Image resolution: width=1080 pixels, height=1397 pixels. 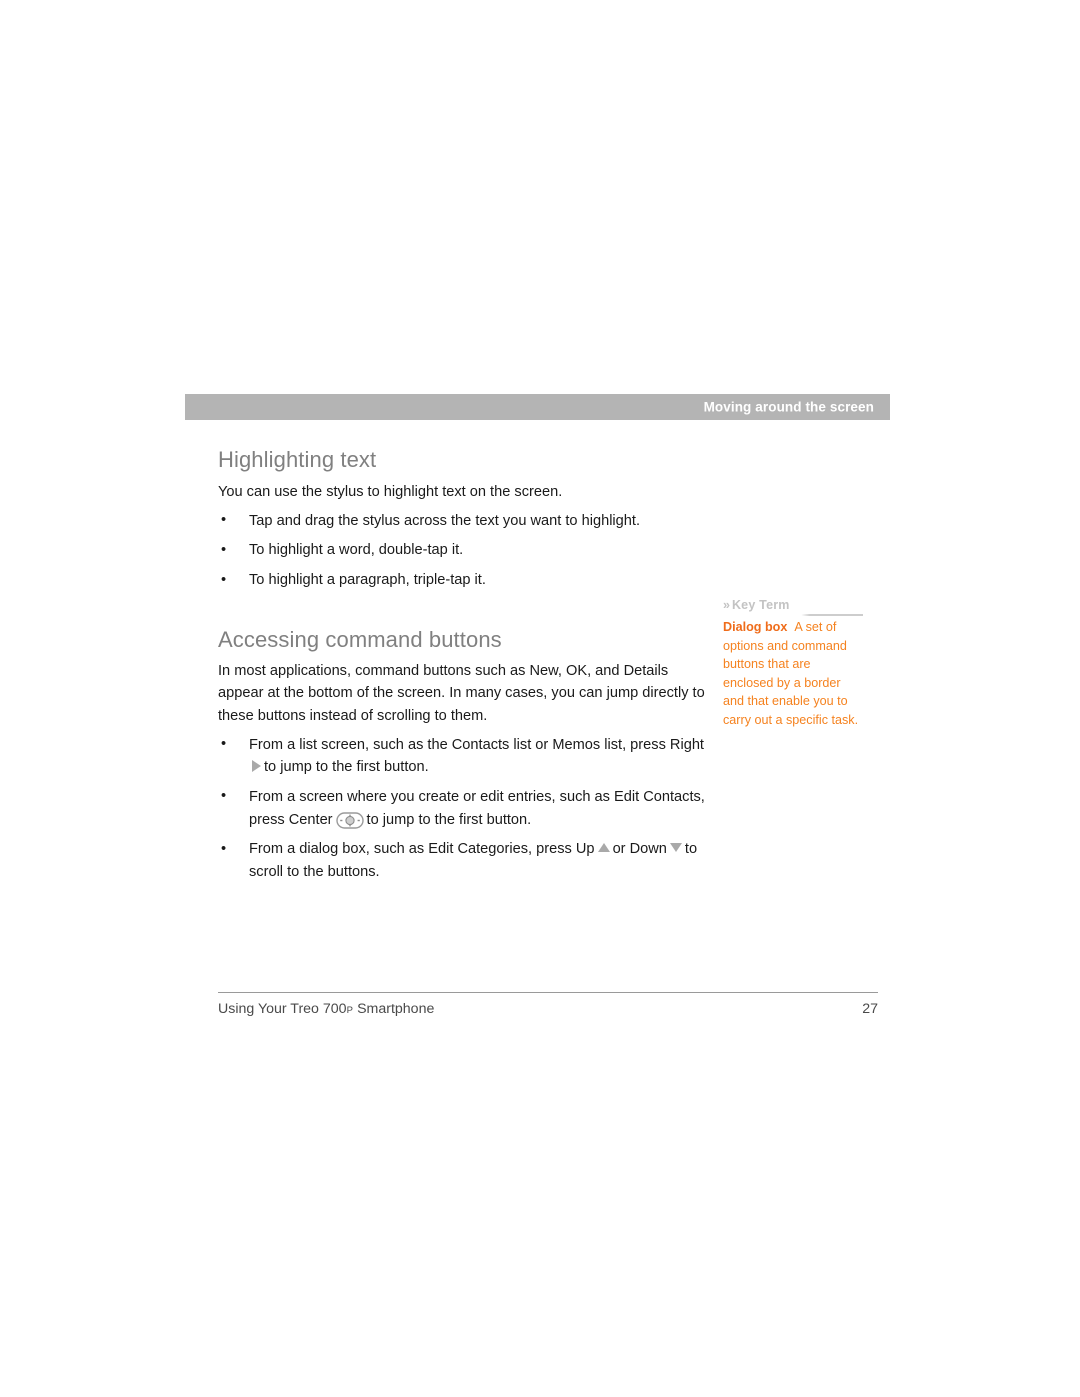 What do you see at coordinates (297, 459) in the screenshot?
I see `section-heading-highlighting-text: Highlighting text` at bounding box center [297, 459].